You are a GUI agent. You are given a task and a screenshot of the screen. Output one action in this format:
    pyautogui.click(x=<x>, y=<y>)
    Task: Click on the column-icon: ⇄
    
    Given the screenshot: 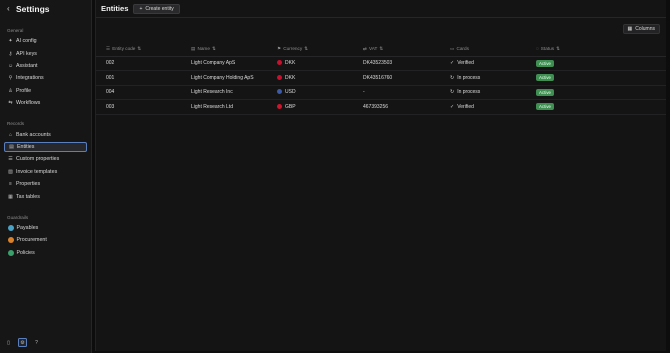 What is the action you would take?
    pyautogui.click(x=365, y=48)
    